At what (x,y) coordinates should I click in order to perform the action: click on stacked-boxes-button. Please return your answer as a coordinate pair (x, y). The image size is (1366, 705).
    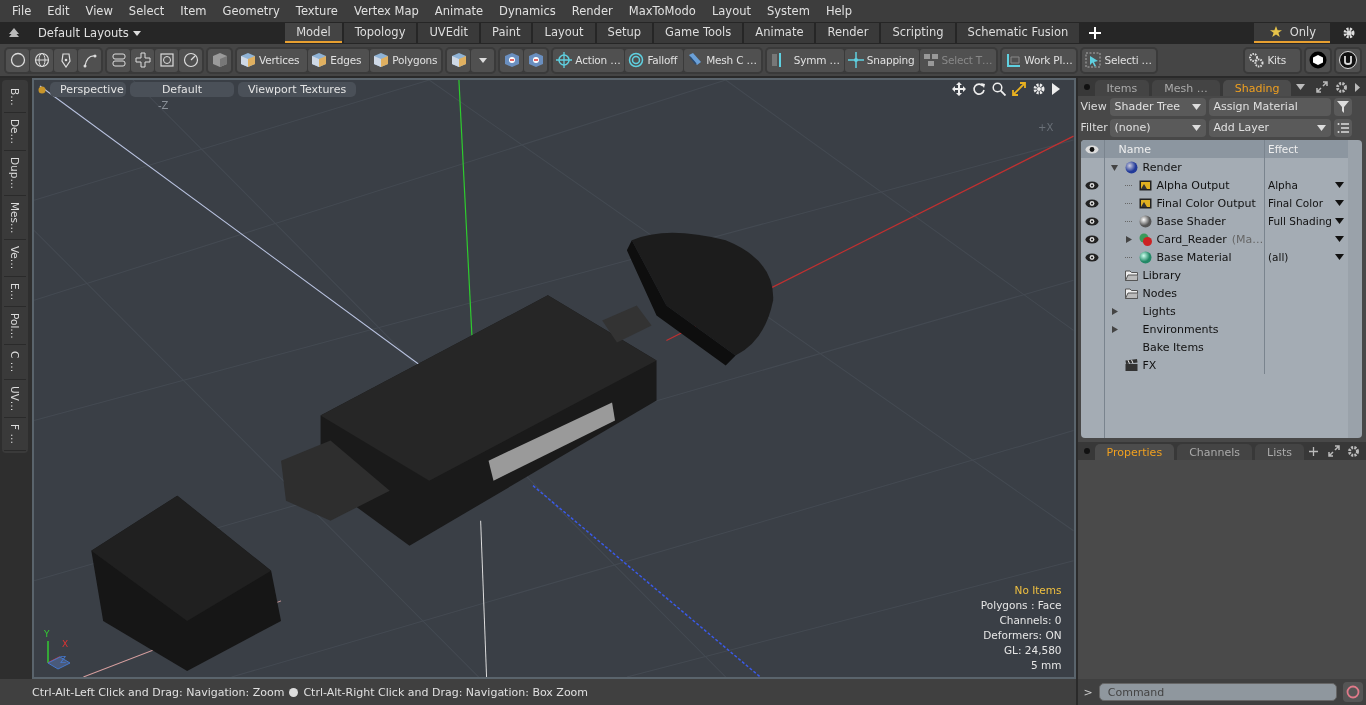
    Looking at the image, I should click on (118, 60).